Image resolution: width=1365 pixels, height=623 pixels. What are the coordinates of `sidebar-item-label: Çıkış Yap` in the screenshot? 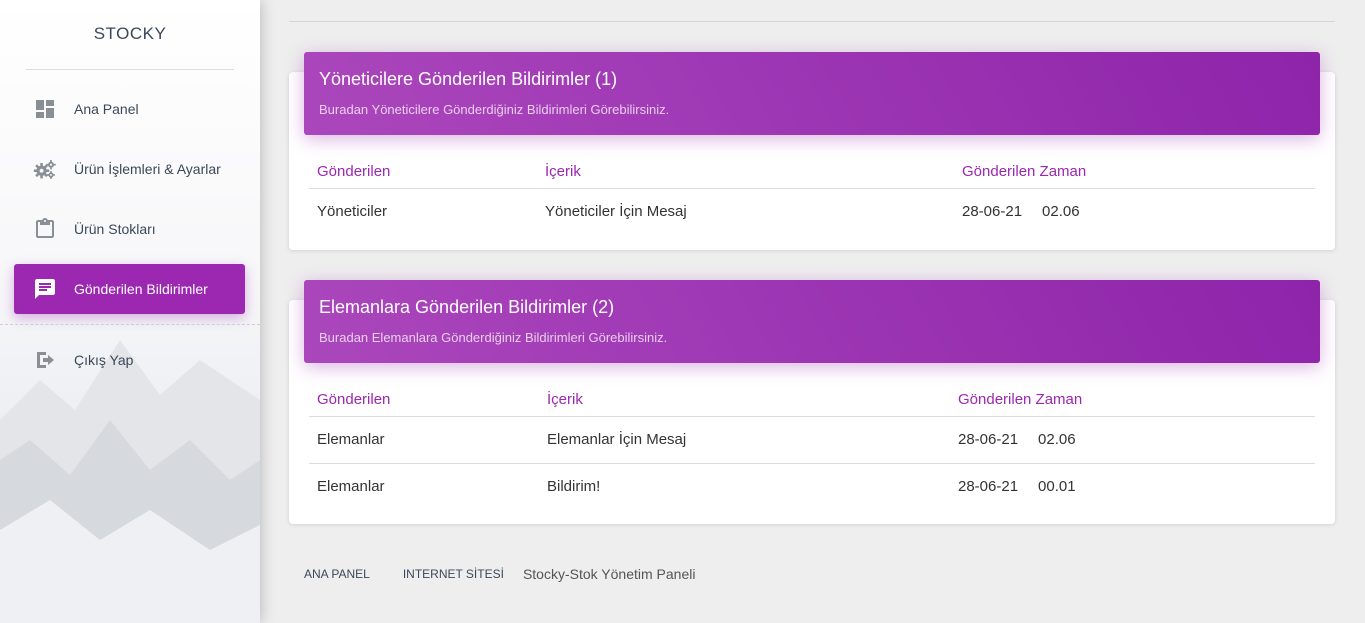 It's located at (104, 360).